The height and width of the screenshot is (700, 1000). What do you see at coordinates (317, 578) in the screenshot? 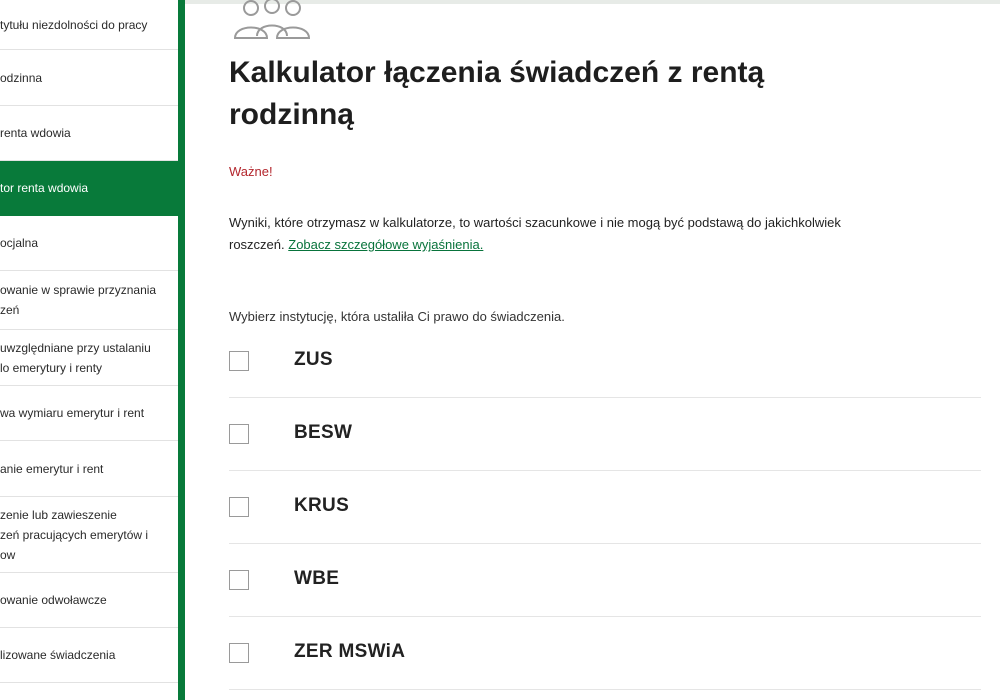
I see `option-label: WBE` at bounding box center [317, 578].